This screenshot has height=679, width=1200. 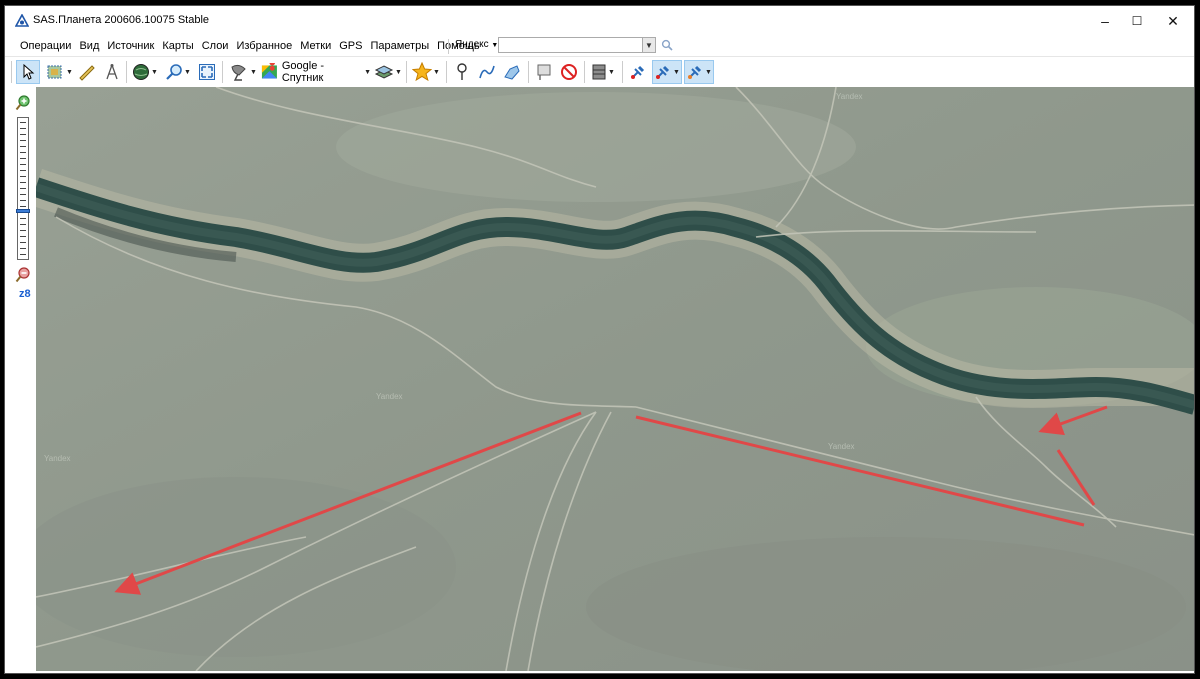 What do you see at coordinates (350, 46) in the screenshot?
I see `menu-gps: GPS` at bounding box center [350, 46].